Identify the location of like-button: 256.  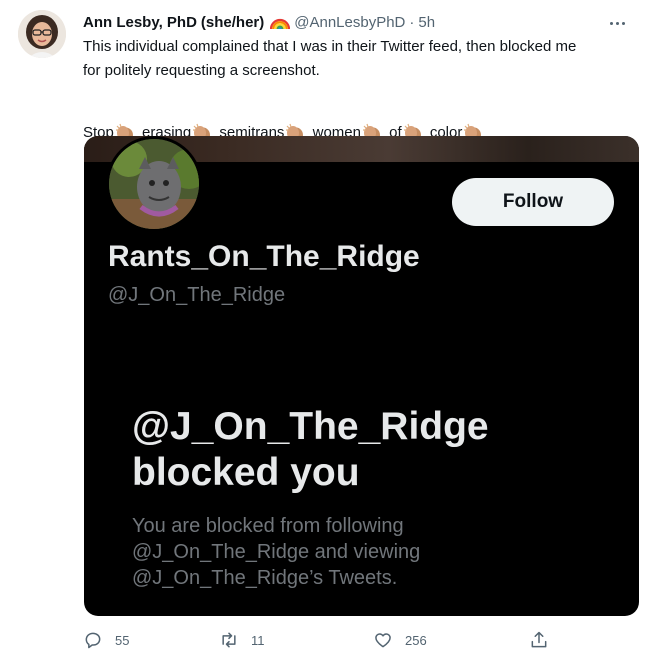
(400, 640).